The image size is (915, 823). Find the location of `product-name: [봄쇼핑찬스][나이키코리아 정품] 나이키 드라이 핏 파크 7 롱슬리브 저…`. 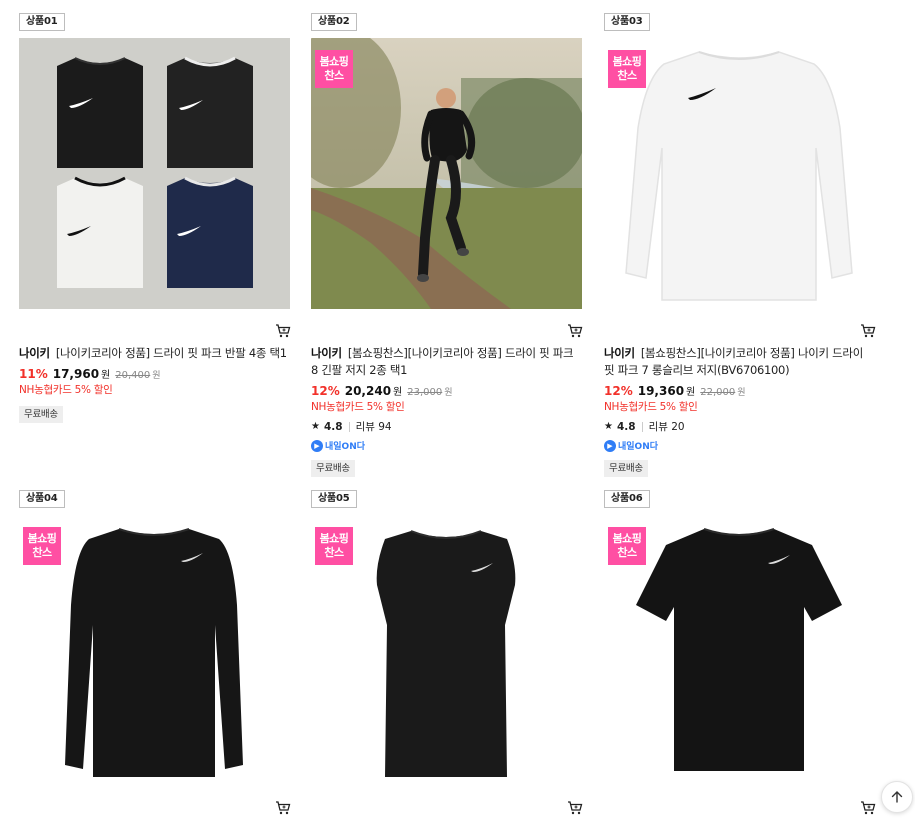

product-name: [봄쇼핑찬스][나이키코리아 정품] 나이키 드라이 핏 파크 7 롱슬리브 저… is located at coordinates (733, 361).